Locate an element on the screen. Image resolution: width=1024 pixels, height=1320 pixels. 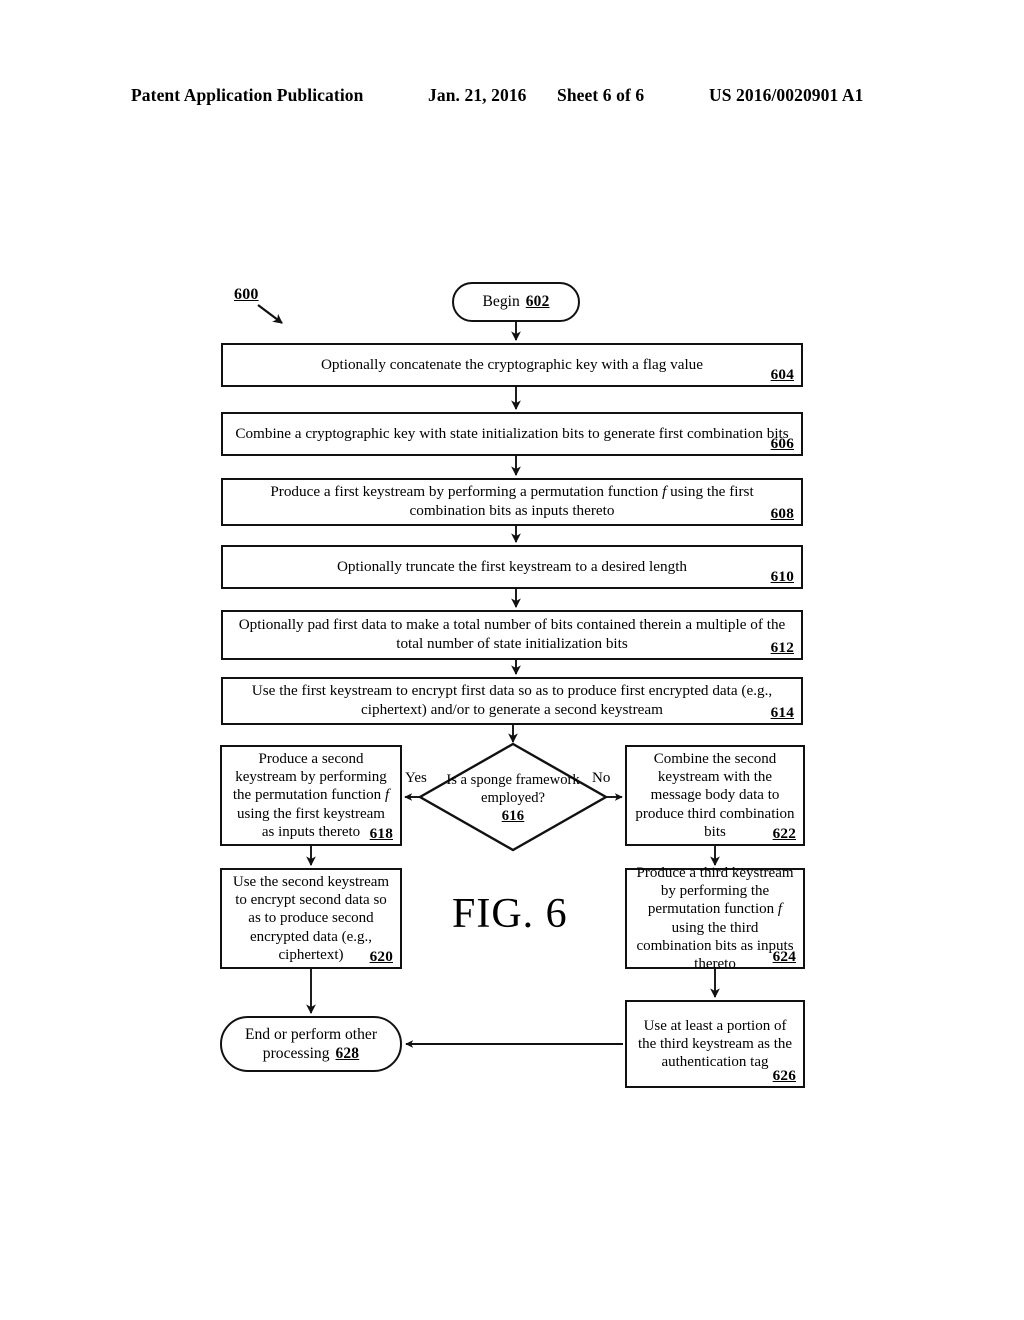
node-616-text-wrap: Is a sponge framework employed? 616 is located at coordinates (513, 798).